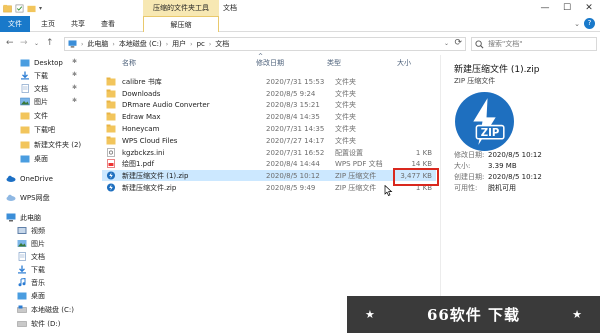  I want to click on file-name: 绘图1.pdf, so click(138, 163).